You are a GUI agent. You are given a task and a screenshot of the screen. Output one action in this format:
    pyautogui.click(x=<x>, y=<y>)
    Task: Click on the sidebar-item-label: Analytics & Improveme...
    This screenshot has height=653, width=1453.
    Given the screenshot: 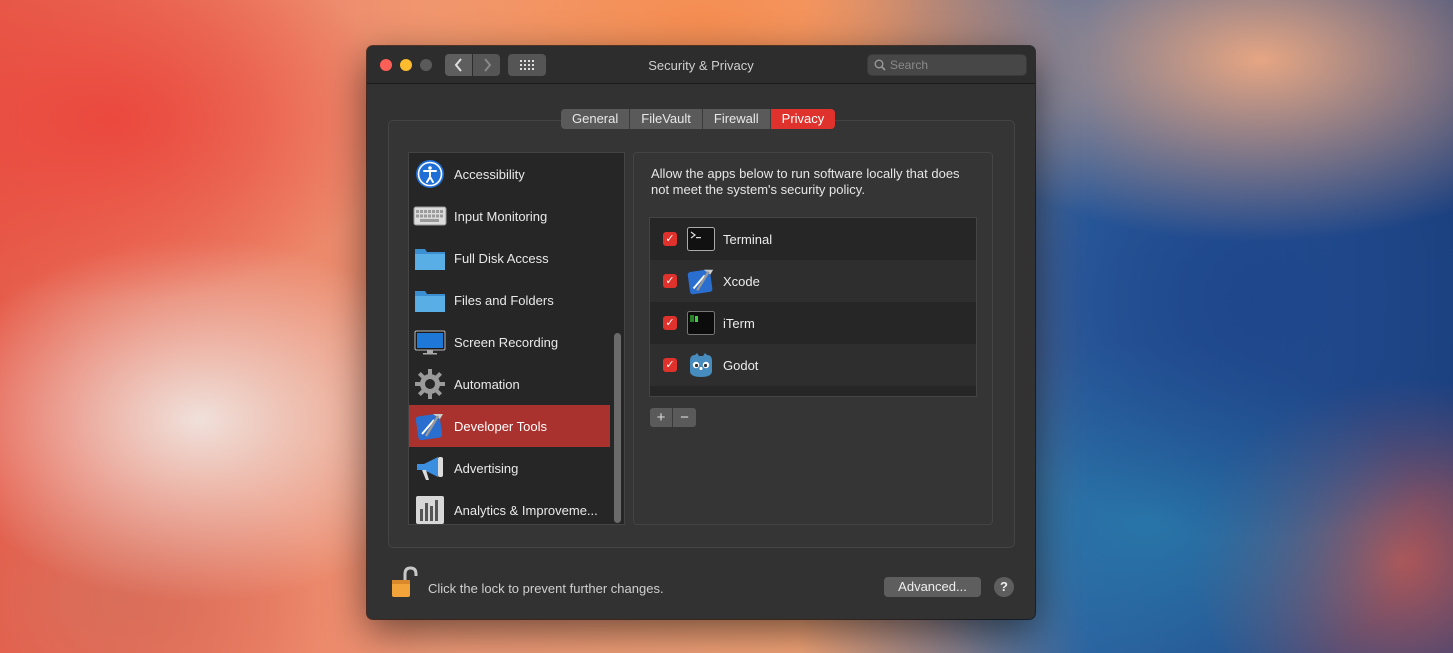 What is the action you would take?
    pyautogui.click(x=526, y=510)
    